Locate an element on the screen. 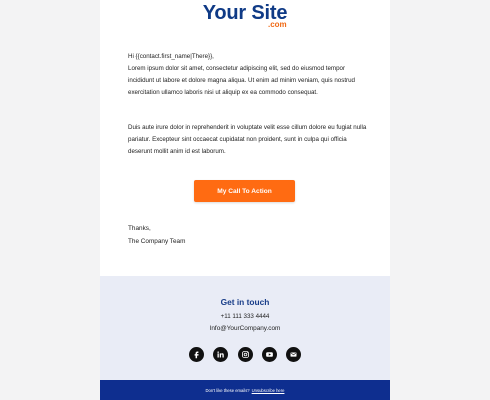 This screenshot has height=400, width=490. footer-email: Info@YourCompany.com is located at coordinates (245, 328).